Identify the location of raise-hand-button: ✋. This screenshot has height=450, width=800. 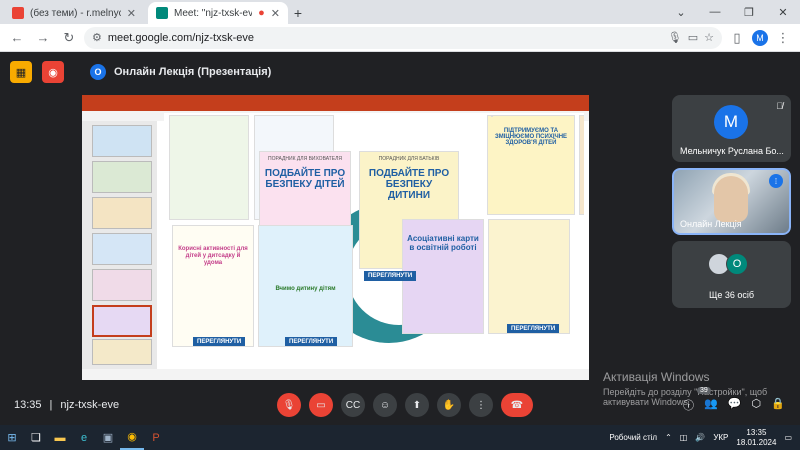
(449, 405).